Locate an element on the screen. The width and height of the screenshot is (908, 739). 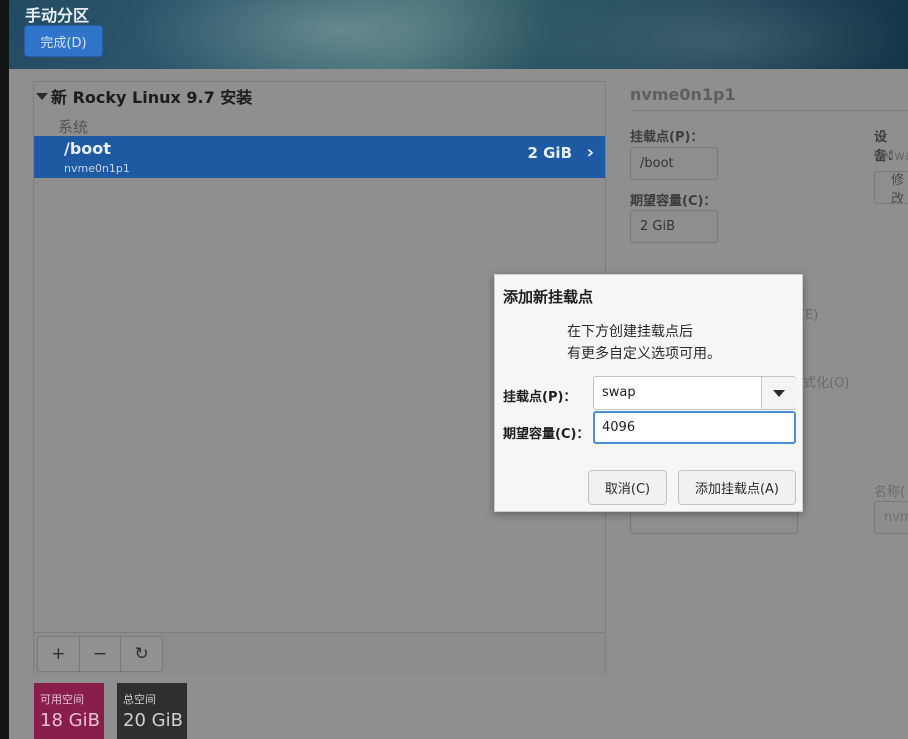
divider is located at coordinates (769, 110).